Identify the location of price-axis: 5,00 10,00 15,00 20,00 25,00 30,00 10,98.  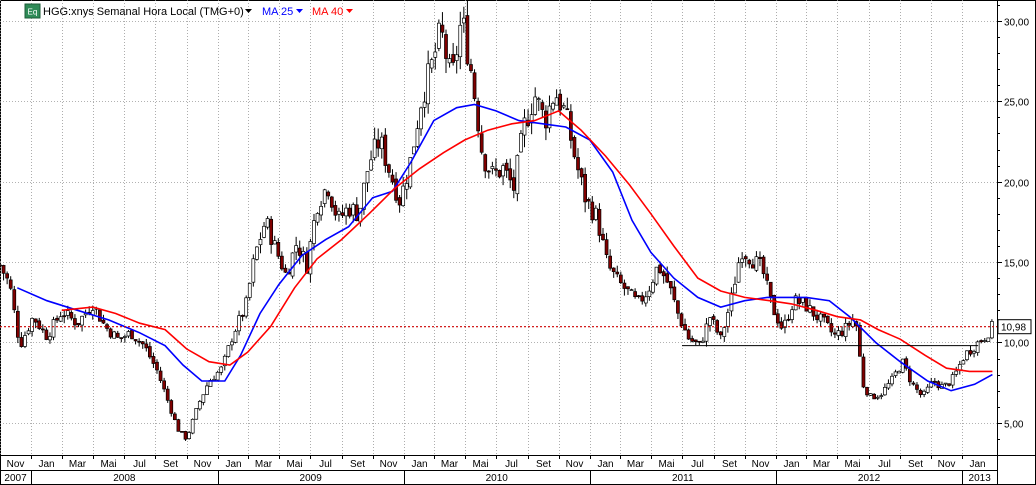
(1014, 222).